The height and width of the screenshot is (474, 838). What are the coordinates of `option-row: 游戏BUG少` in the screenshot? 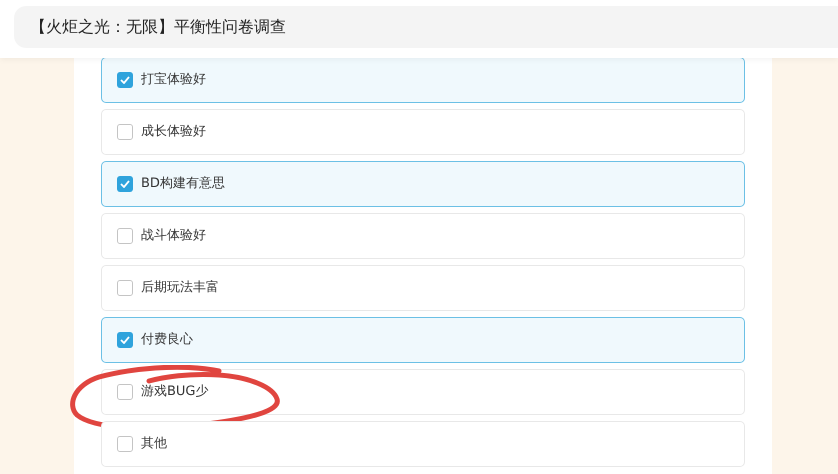 It's located at (423, 392).